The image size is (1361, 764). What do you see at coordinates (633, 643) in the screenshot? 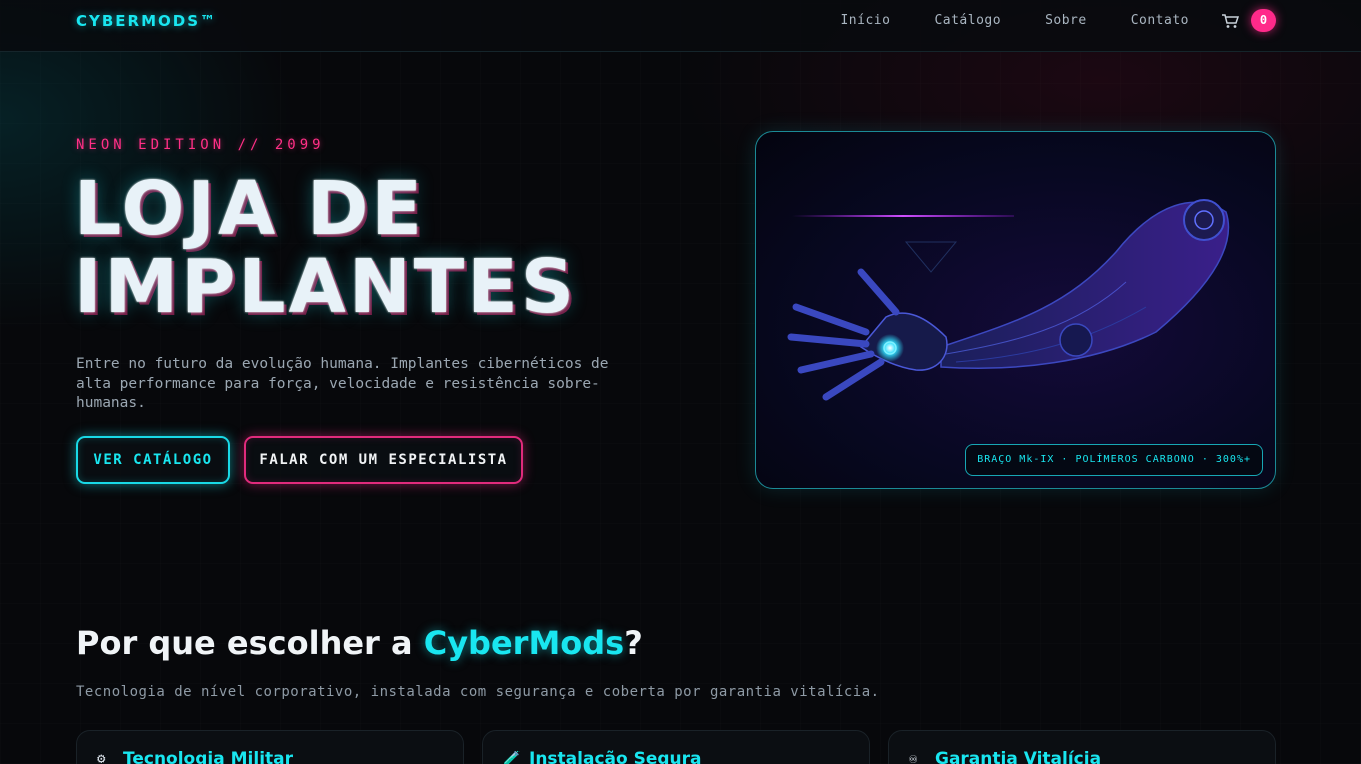
I see `features-title-suffix: ?` at bounding box center [633, 643].